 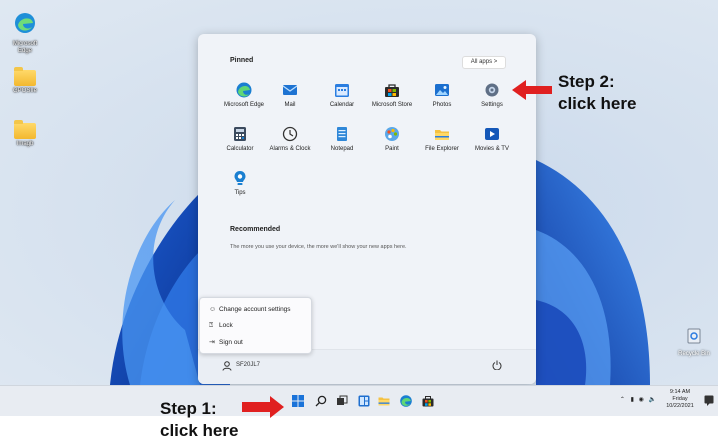 What do you see at coordinates (321, 401) in the screenshot?
I see `search-icon` at bounding box center [321, 401].